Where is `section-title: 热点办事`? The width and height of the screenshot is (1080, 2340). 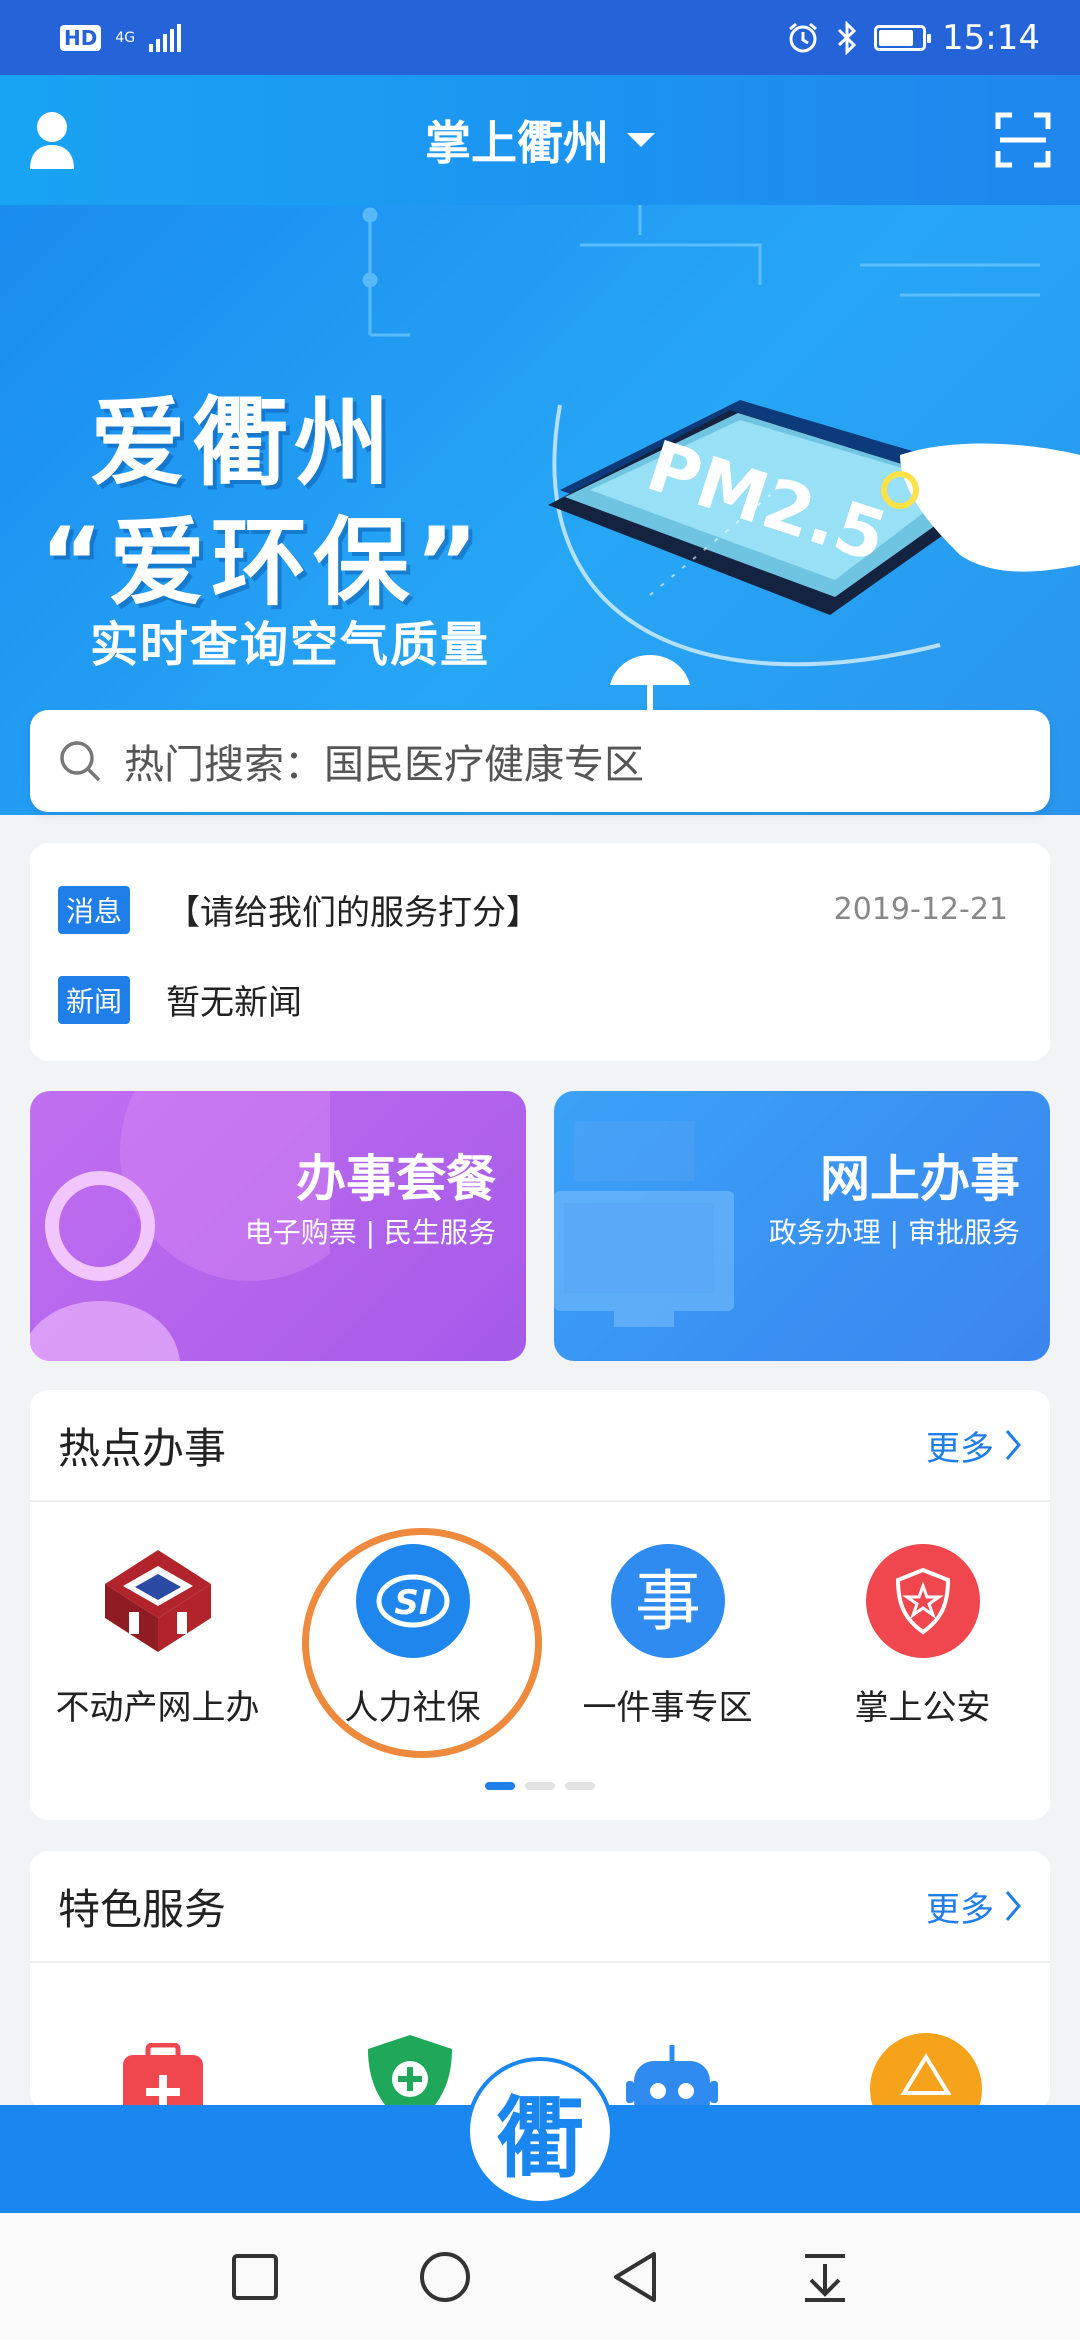
section-title: 热点办事 is located at coordinates (142, 1448).